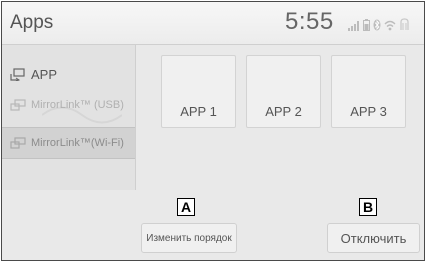 This screenshot has width=426, height=262. I want to click on bluetooth-icon, so click(377, 25).